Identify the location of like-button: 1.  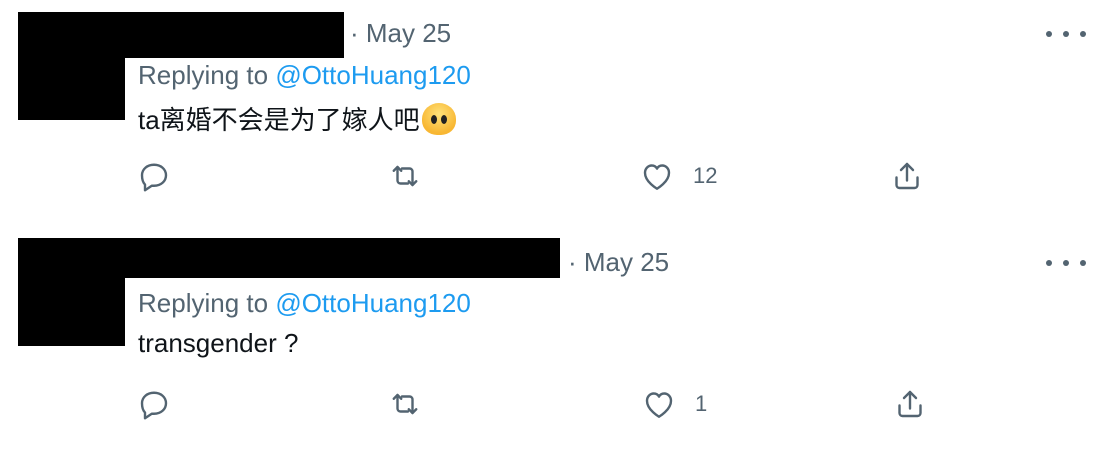
(674, 404).